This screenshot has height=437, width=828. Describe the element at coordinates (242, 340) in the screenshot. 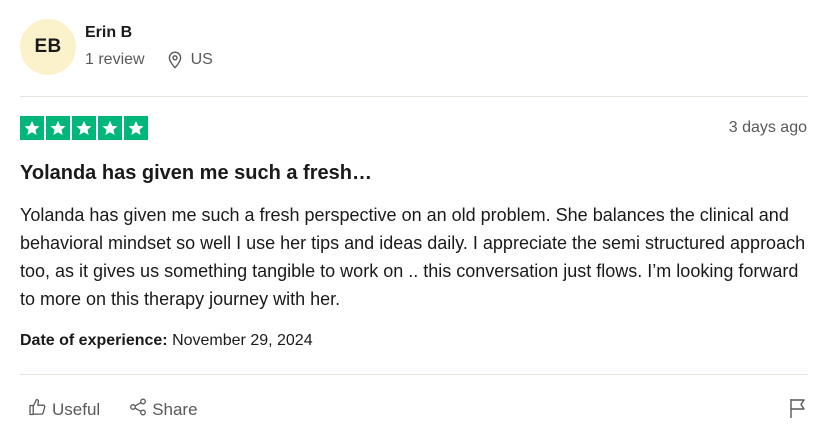

I see `experience-date: November 29, 2024` at that location.